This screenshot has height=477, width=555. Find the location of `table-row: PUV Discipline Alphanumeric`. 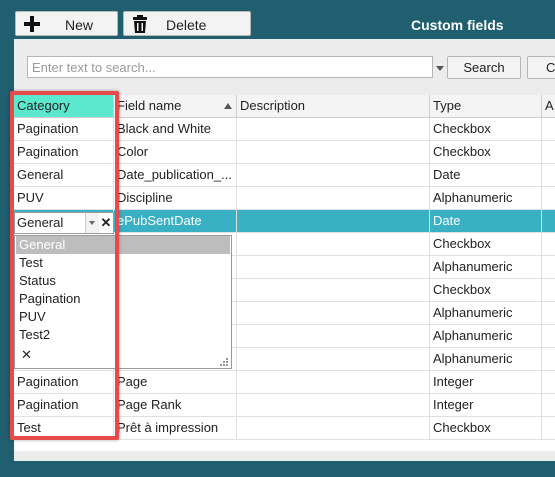

table-row: PUV Discipline Alphanumeric is located at coordinates (284, 198).